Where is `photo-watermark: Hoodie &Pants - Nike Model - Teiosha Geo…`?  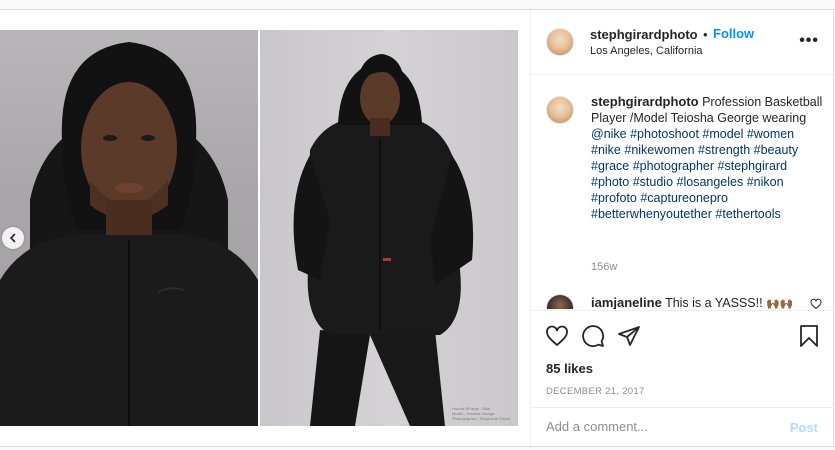
photo-watermark: Hoodie &Pants - Nike Model - Teiosha Geo… is located at coordinates (482, 413).